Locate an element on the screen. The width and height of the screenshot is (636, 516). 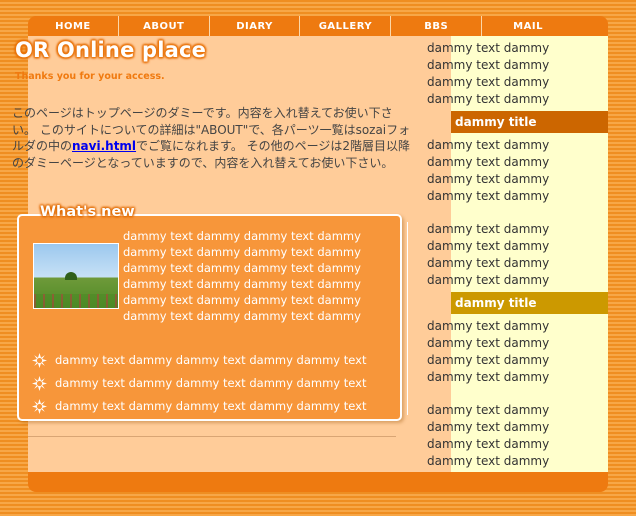
whats-new-side-line is located at coordinates (407, 318).